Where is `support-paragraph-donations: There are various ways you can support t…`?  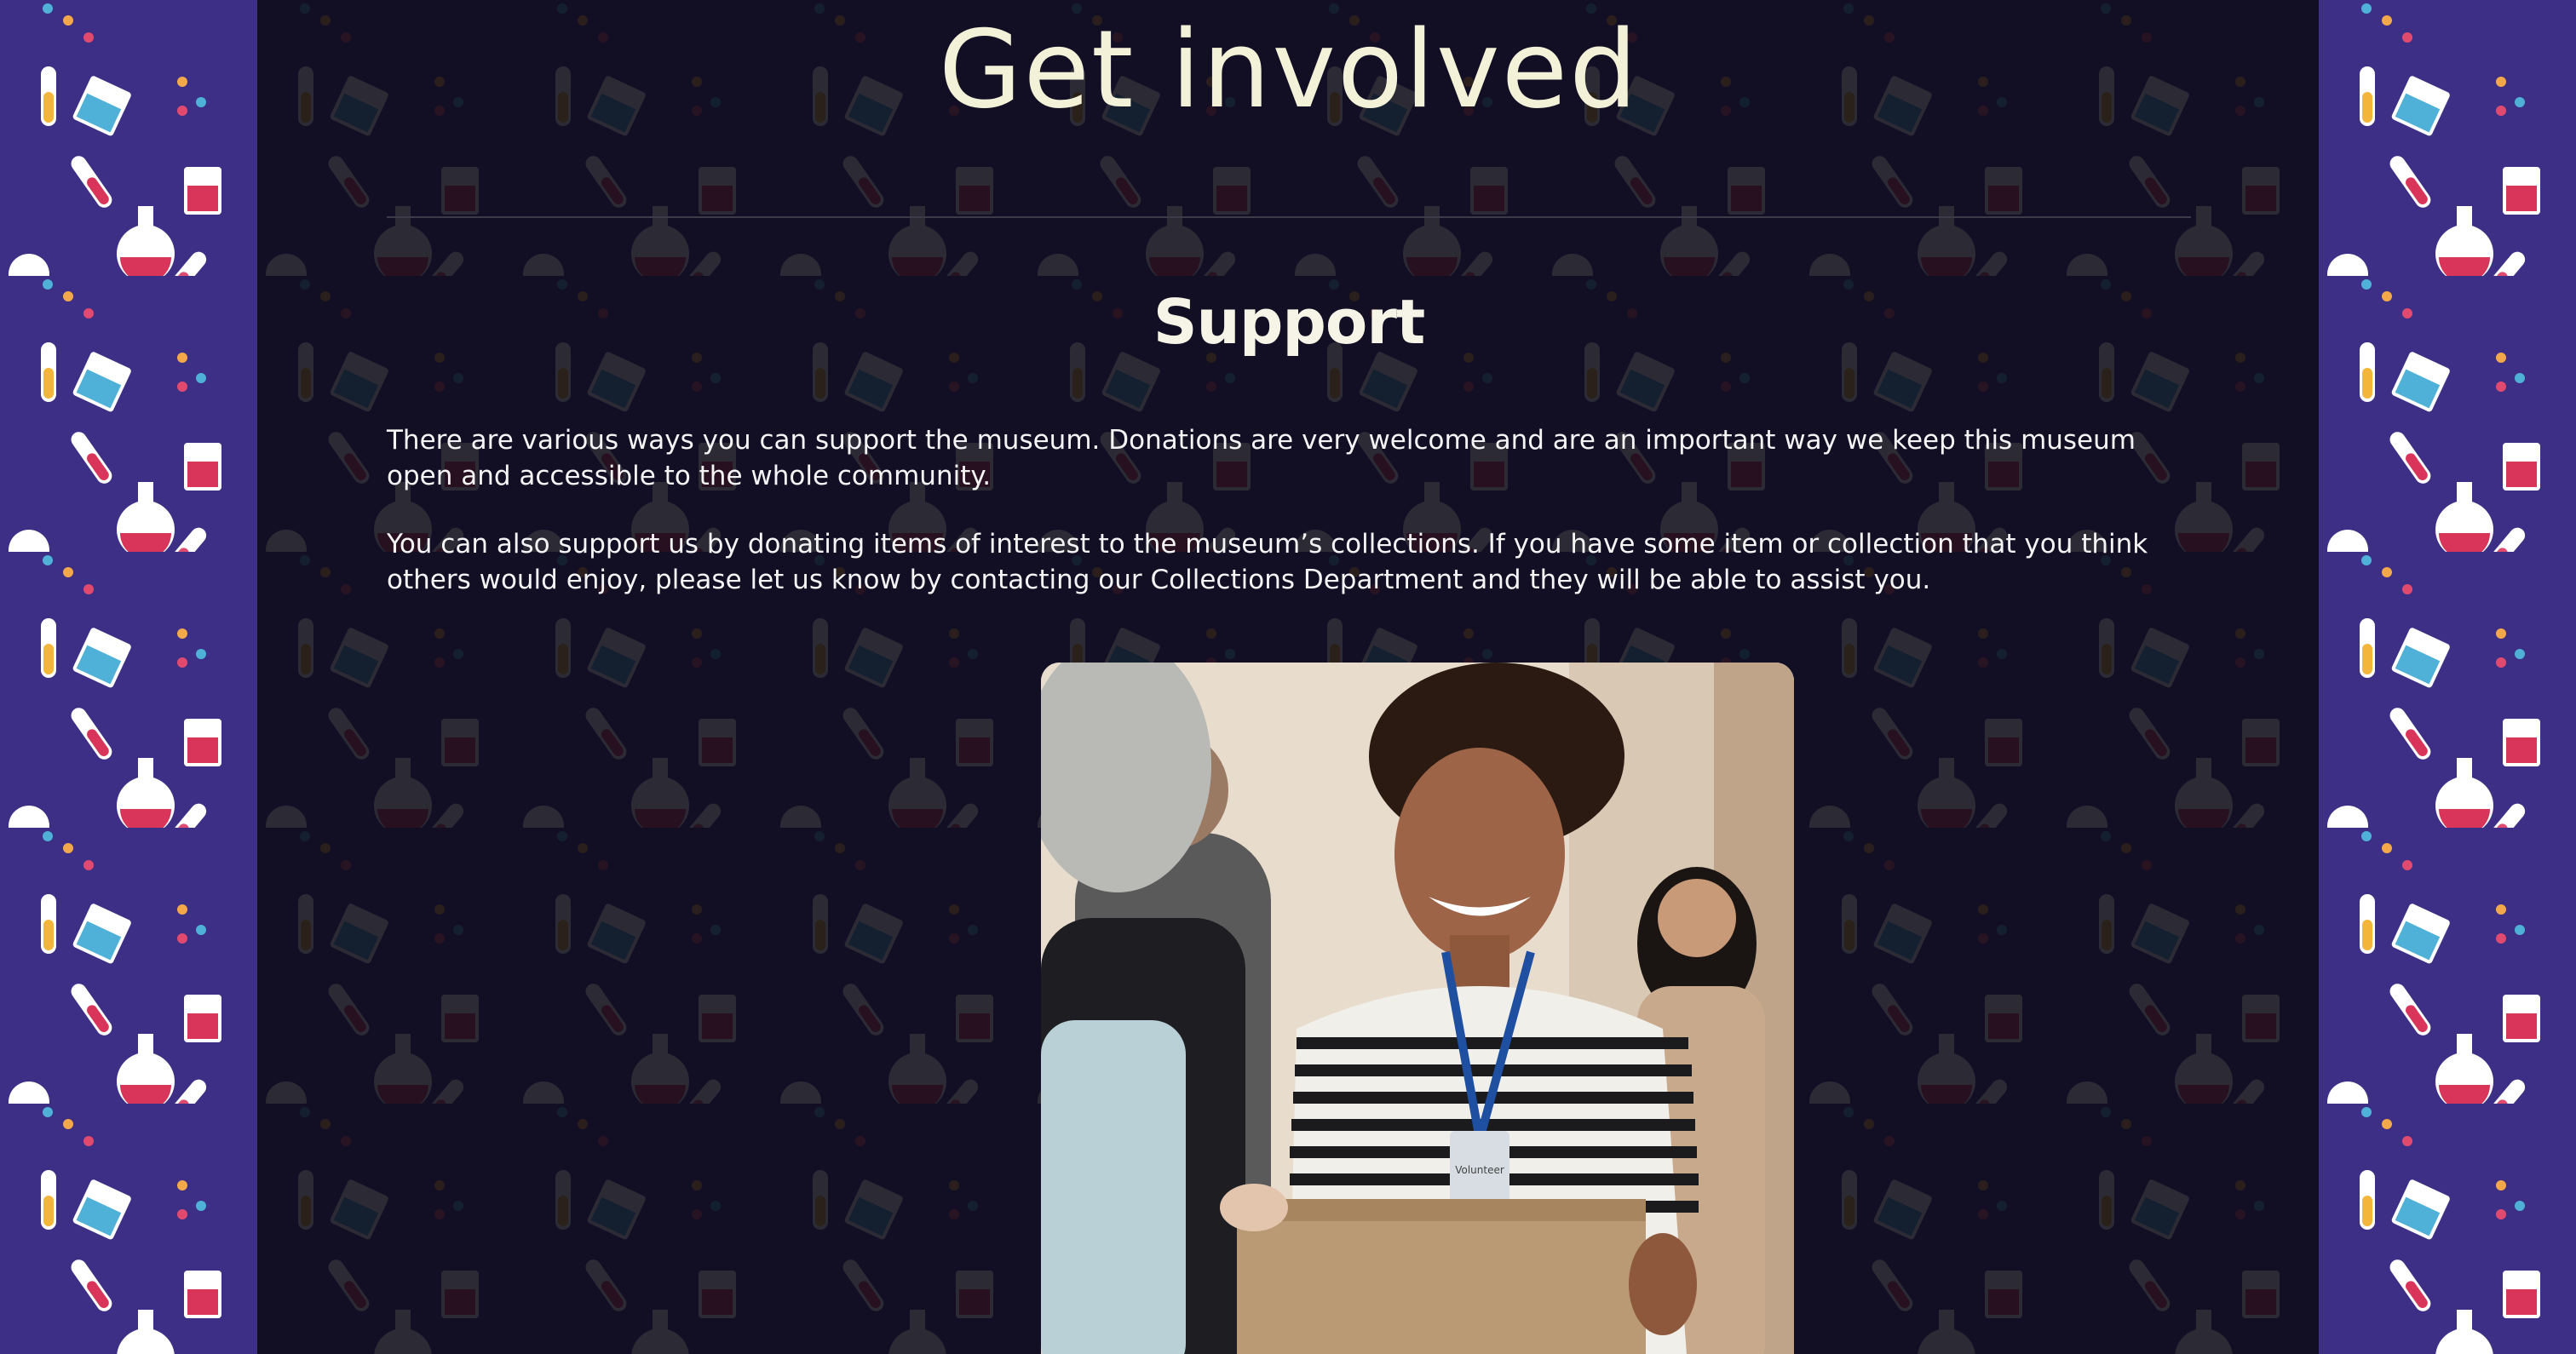
support-paragraph-donations: There are various ways you can support t… is located at coordinates (1262, 458).